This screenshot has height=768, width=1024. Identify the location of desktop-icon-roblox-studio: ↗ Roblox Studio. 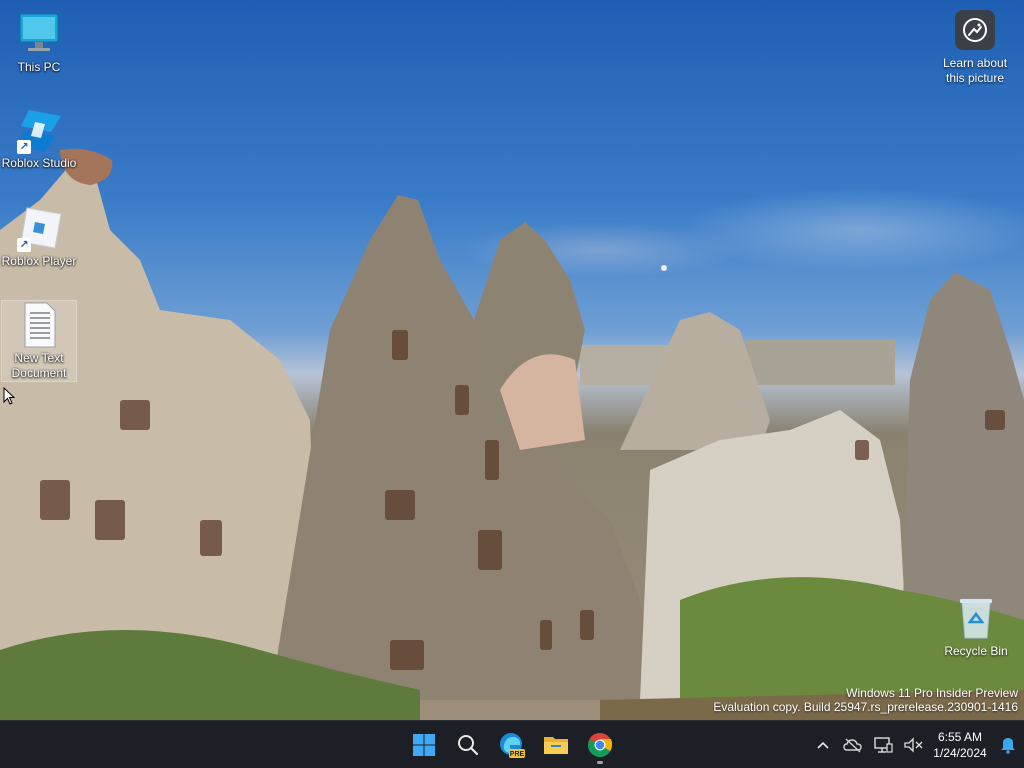
(39, 138).